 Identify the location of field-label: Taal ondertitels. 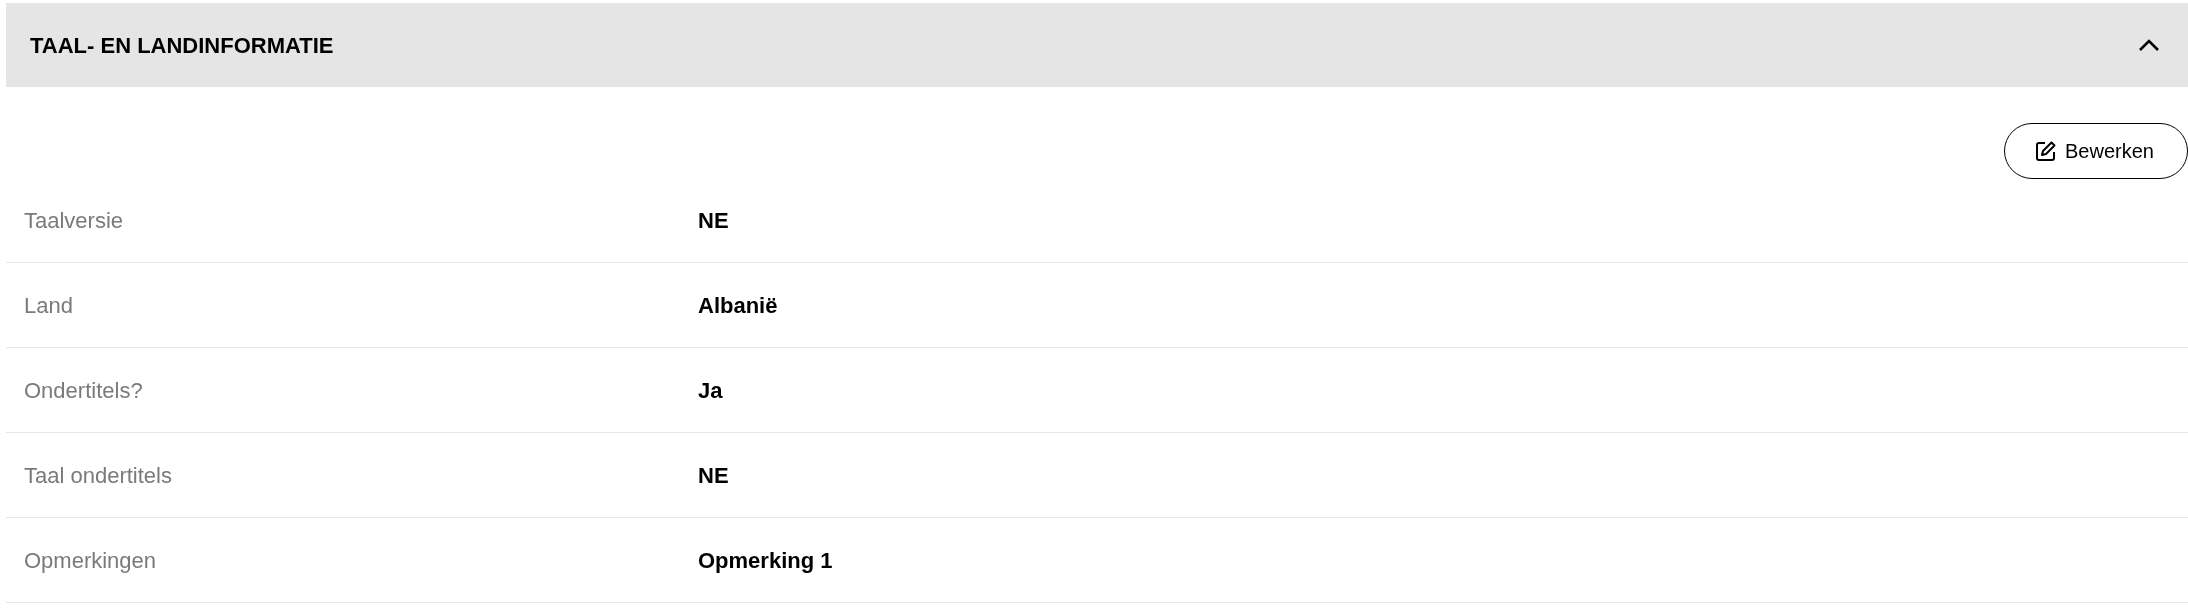
(98, 475).